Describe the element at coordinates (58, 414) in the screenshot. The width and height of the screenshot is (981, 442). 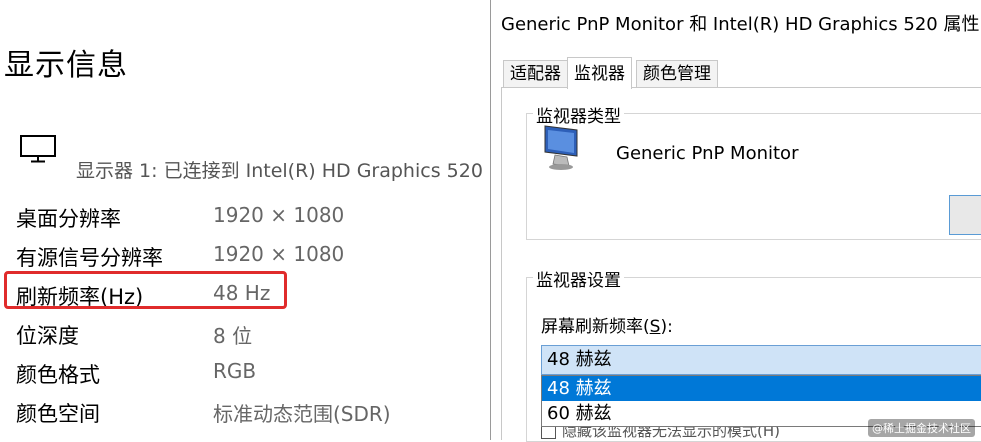
I see `info-label: 颜色空间` at that location.